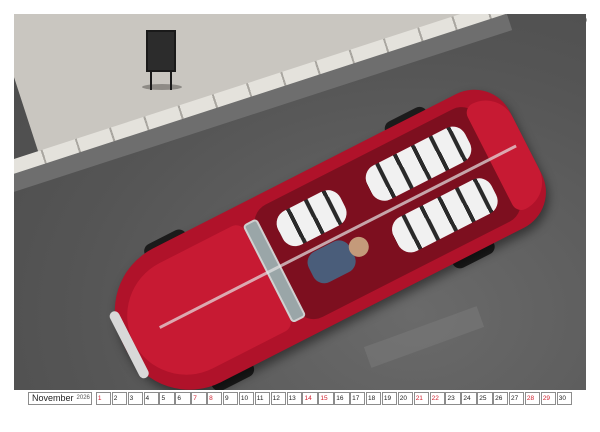 Image resolution: width=600 pixels, height=432 pixels. Describe the element at coordinates (469, 398) in the screenshot. I see `day-cell: 24` at that location.